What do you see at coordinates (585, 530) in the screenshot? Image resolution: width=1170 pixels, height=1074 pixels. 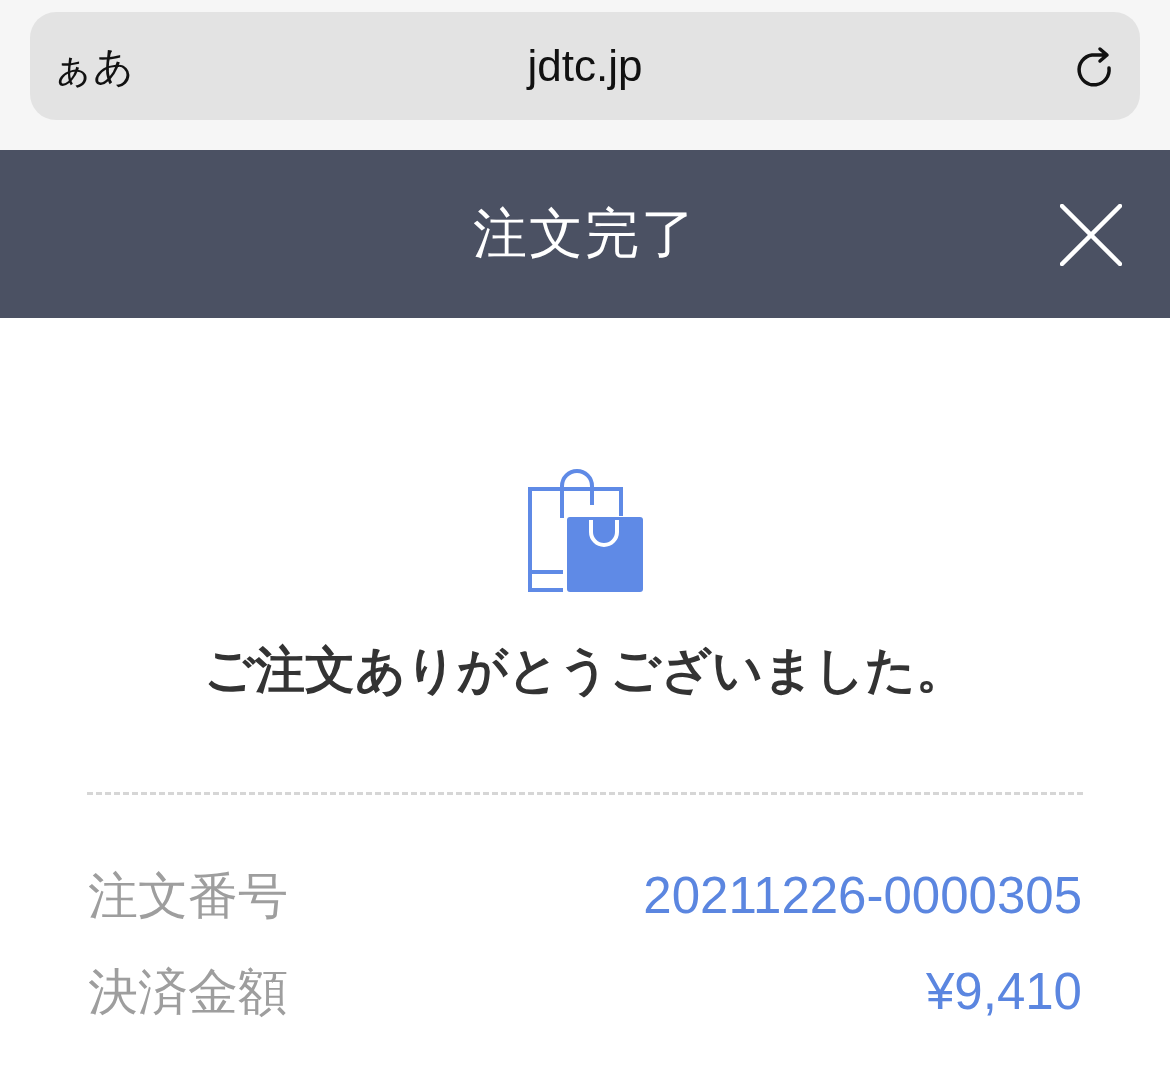 I see `shopping-bags-icon` at bounding box center [585, 530].